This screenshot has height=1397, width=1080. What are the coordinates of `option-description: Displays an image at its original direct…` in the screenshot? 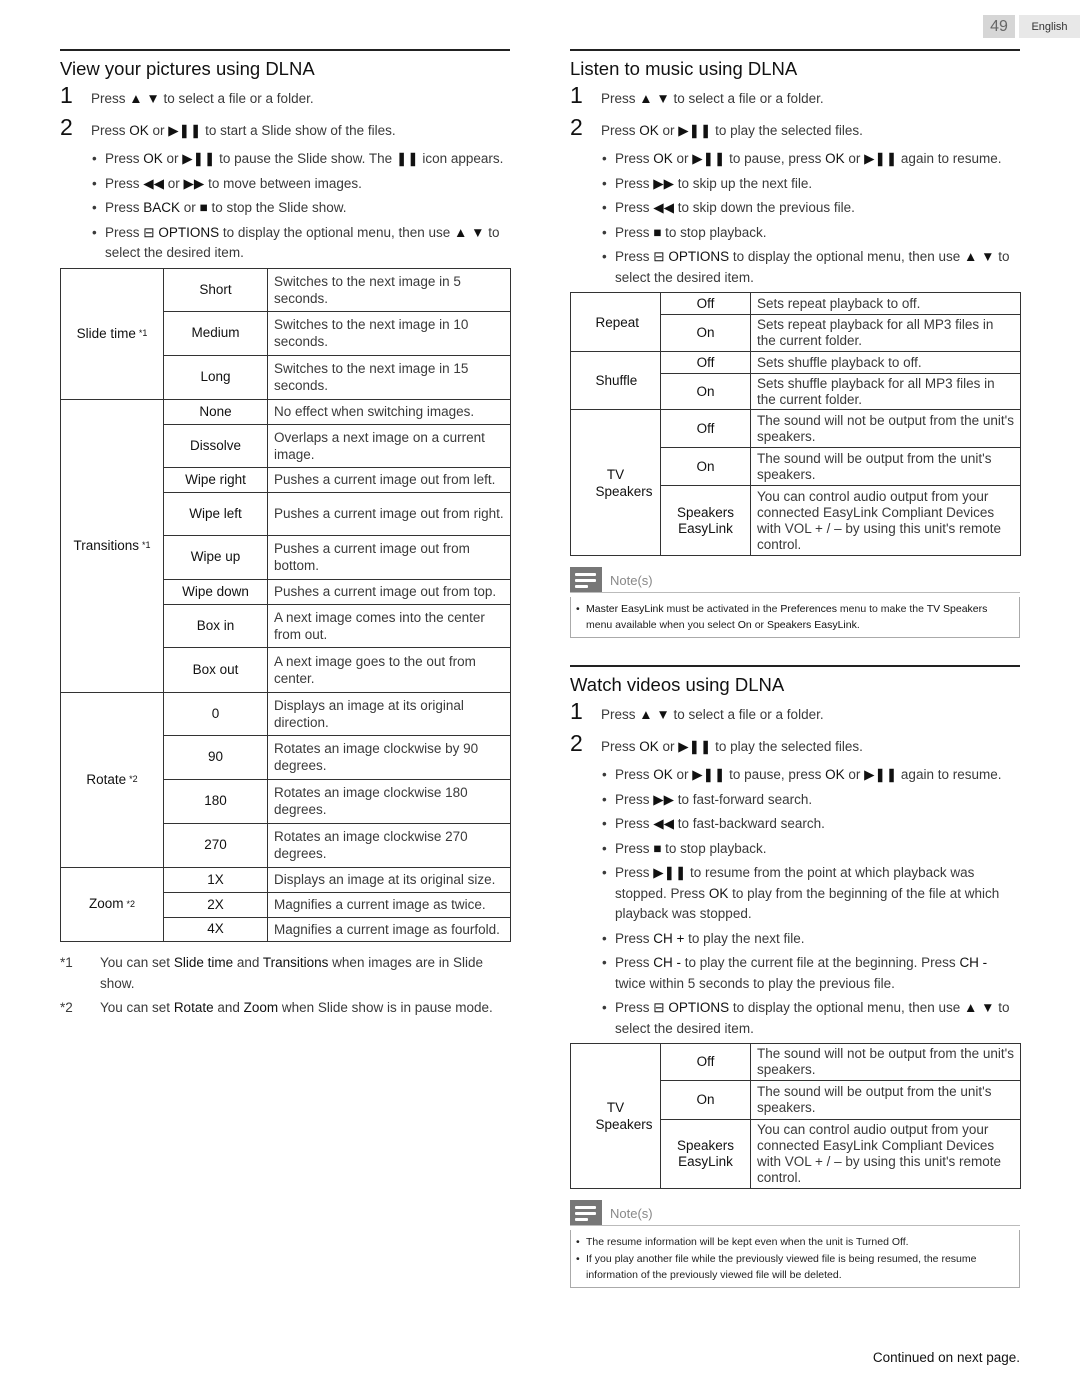 It's located at (389, 713).